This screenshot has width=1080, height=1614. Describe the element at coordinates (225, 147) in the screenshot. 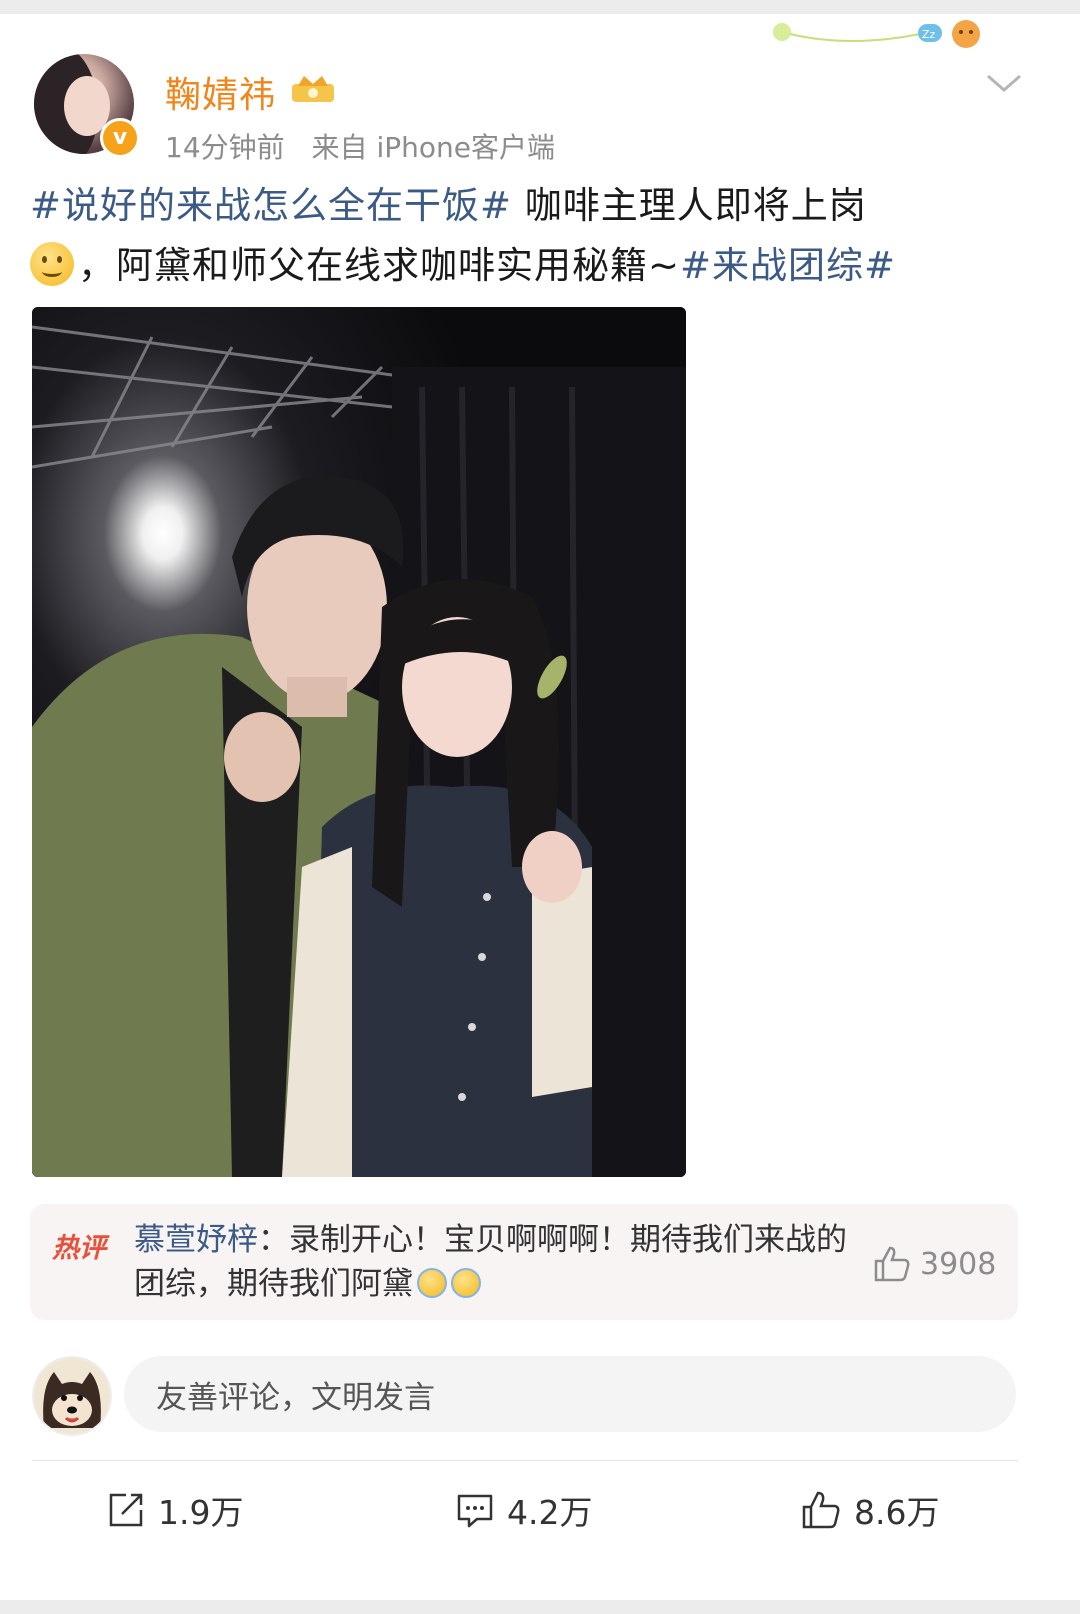

I see `post-time: 14分钟前` at that location.